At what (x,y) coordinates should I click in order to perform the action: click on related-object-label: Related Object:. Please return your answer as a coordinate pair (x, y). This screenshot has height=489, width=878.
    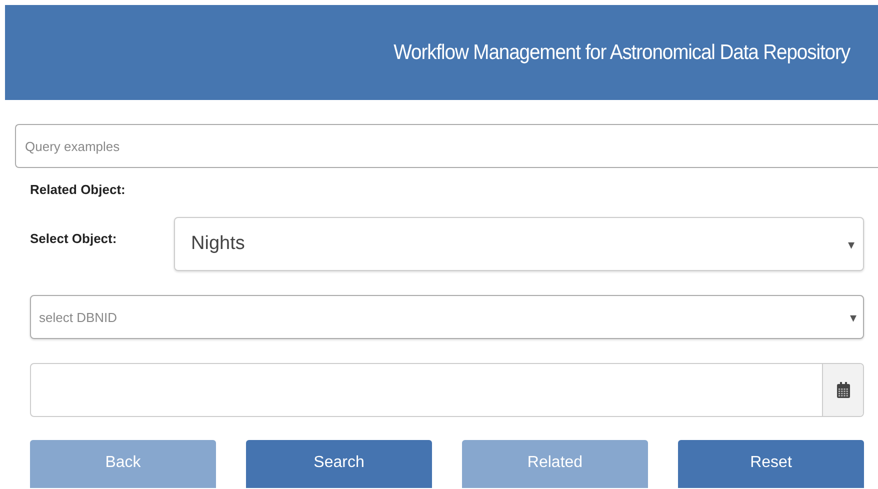
    Looking at the image, I should click on (78, 189).